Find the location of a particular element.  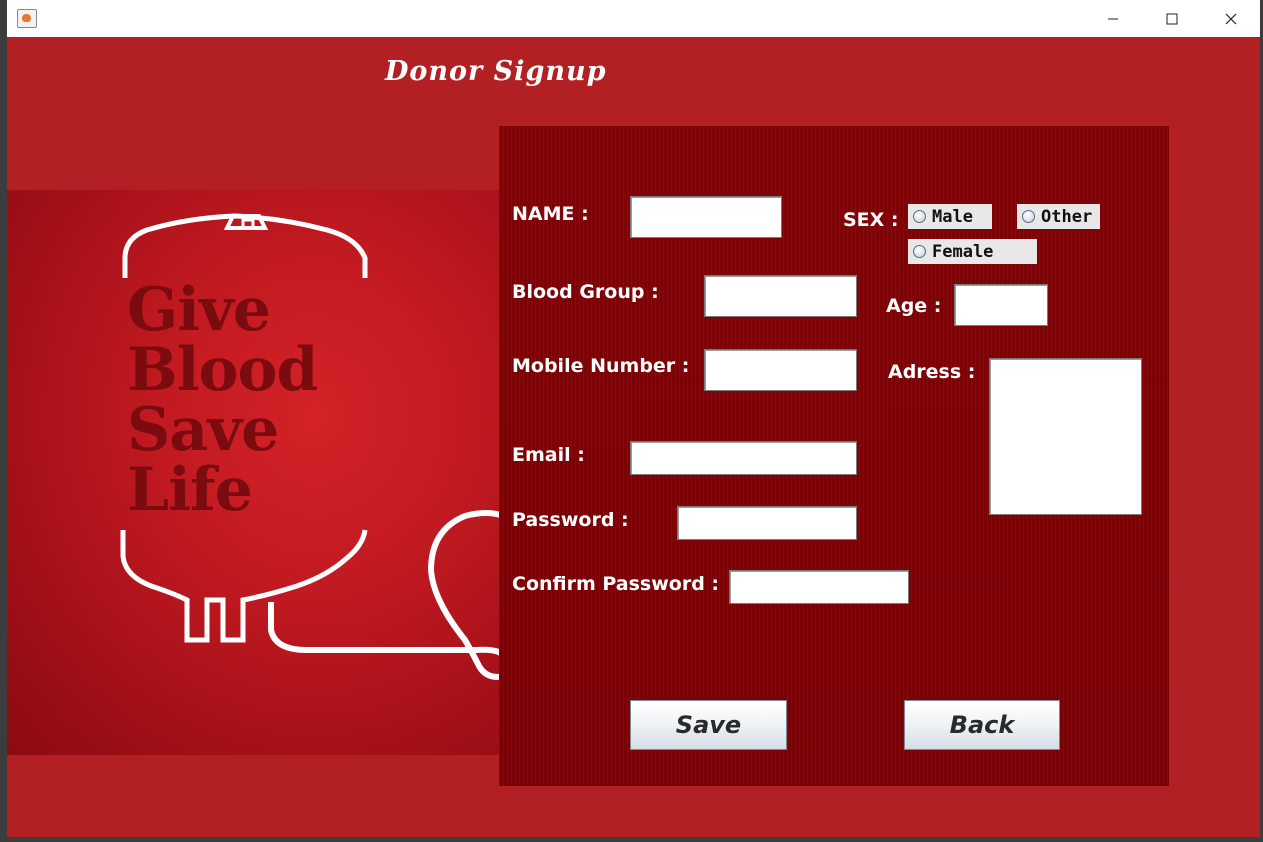

maximize-icon is located at coordinates (1172, 19).